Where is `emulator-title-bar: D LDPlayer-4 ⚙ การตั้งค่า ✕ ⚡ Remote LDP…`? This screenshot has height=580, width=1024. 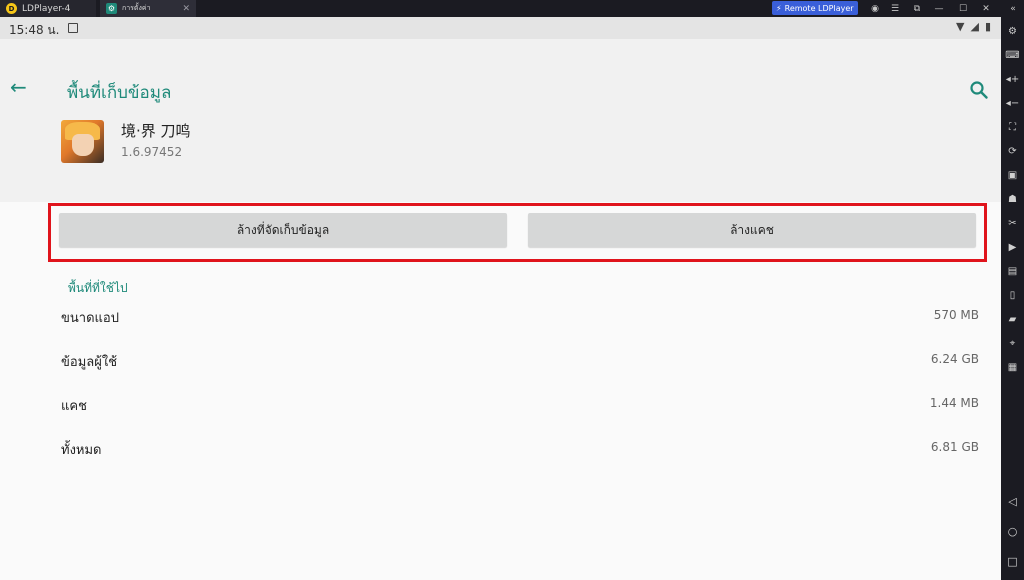 emulator-title-bar: D LDPlayer-4 ⚙ การตั้งค่า ✕ ⚡ Remote LDP… is located at coordinates (512, 8).